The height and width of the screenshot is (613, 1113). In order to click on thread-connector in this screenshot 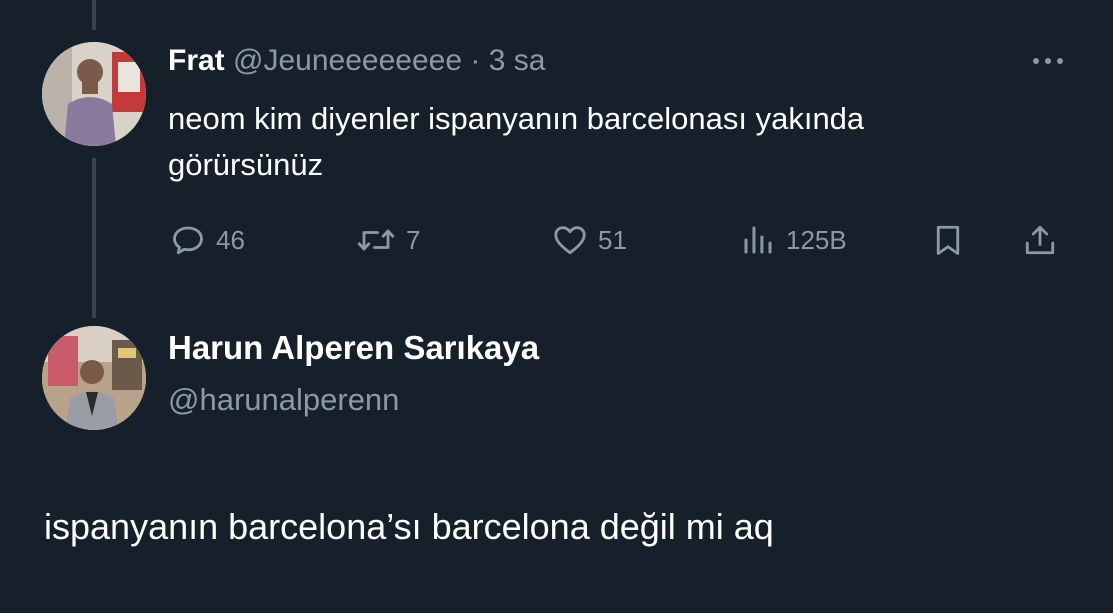, I will do `click(94, 238)`.